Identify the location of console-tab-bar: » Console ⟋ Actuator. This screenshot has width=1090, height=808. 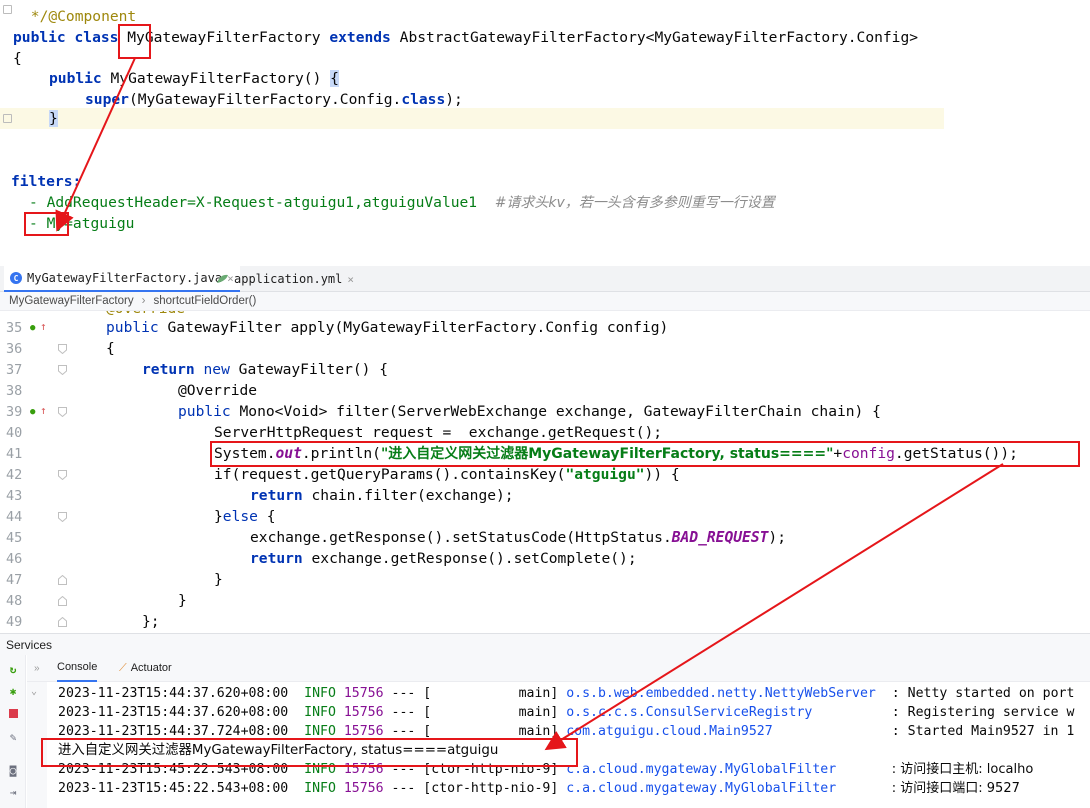
(558, 668).